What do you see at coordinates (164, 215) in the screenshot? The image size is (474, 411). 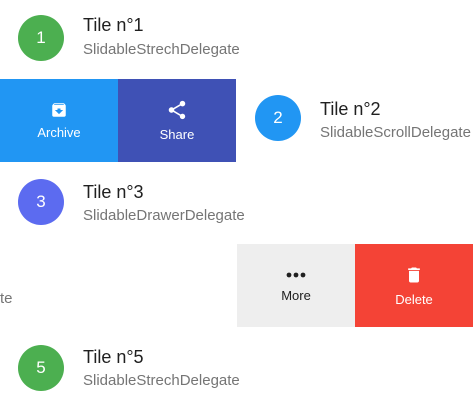 I see `tile-subtitle: SlidableDrawerDelegate` at bounding box center [164, 215].